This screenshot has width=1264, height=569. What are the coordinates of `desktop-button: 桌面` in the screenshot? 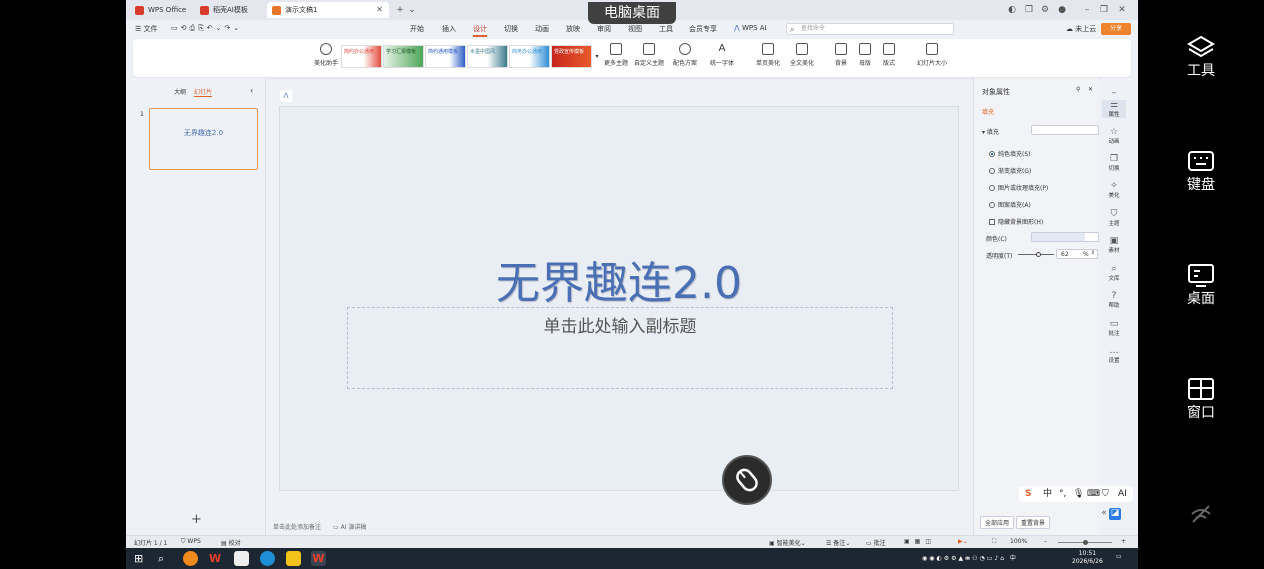 It's located at (1201, 285).